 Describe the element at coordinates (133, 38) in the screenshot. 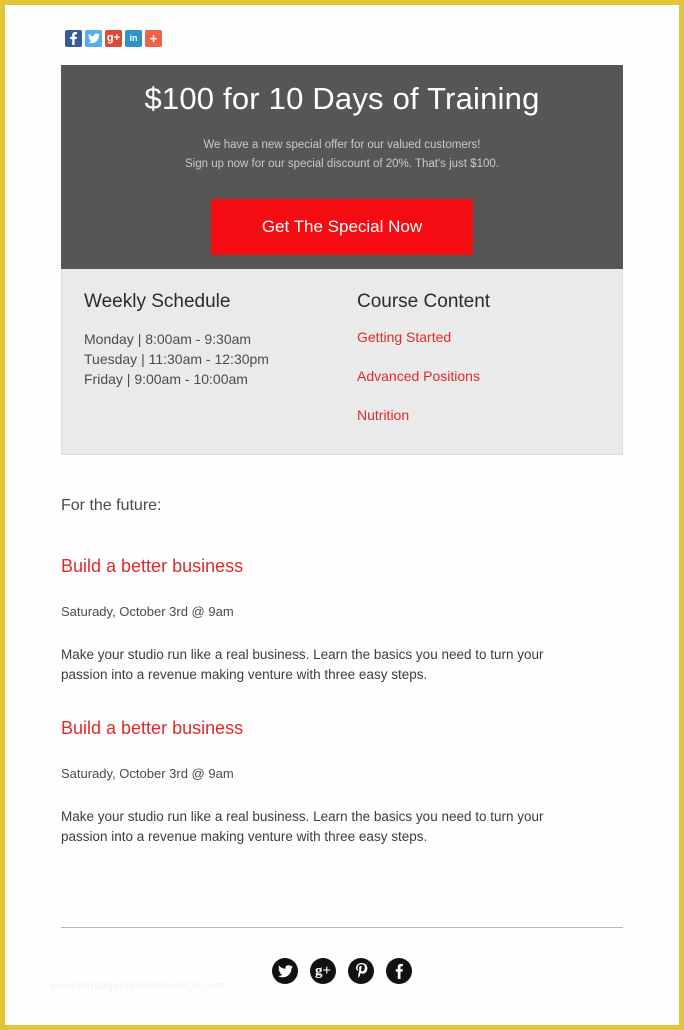

I see `share-linkedin-icon: in` at that location.